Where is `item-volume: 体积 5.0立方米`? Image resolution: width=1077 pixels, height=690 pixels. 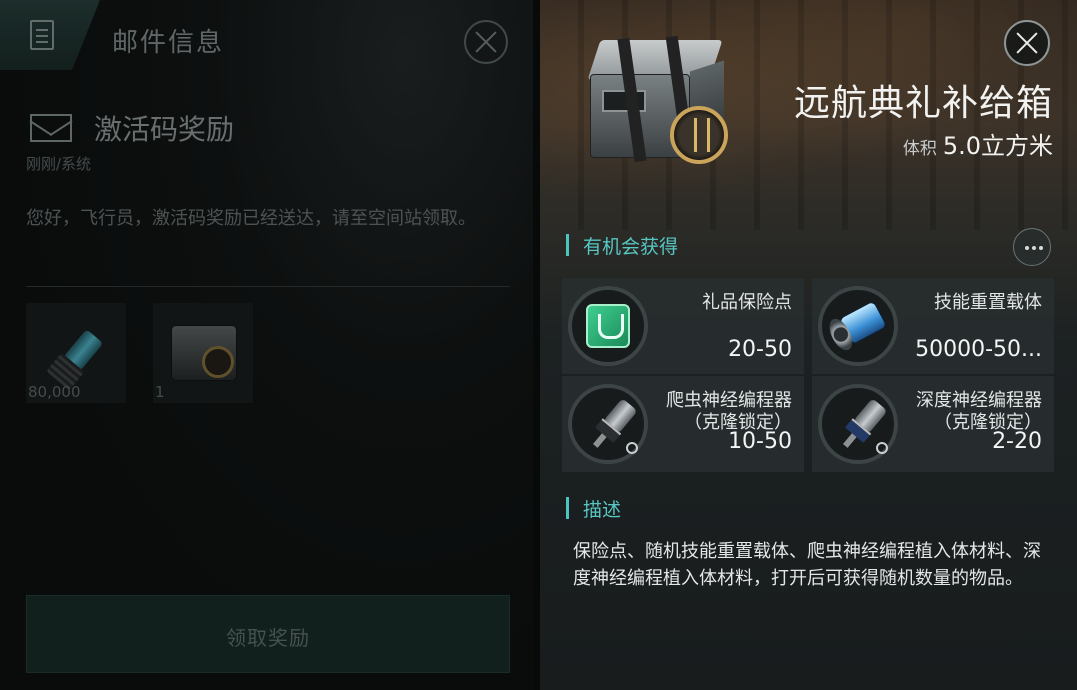 item-volume: 体积 5.0立方米 is located at coordinates (978, 143).